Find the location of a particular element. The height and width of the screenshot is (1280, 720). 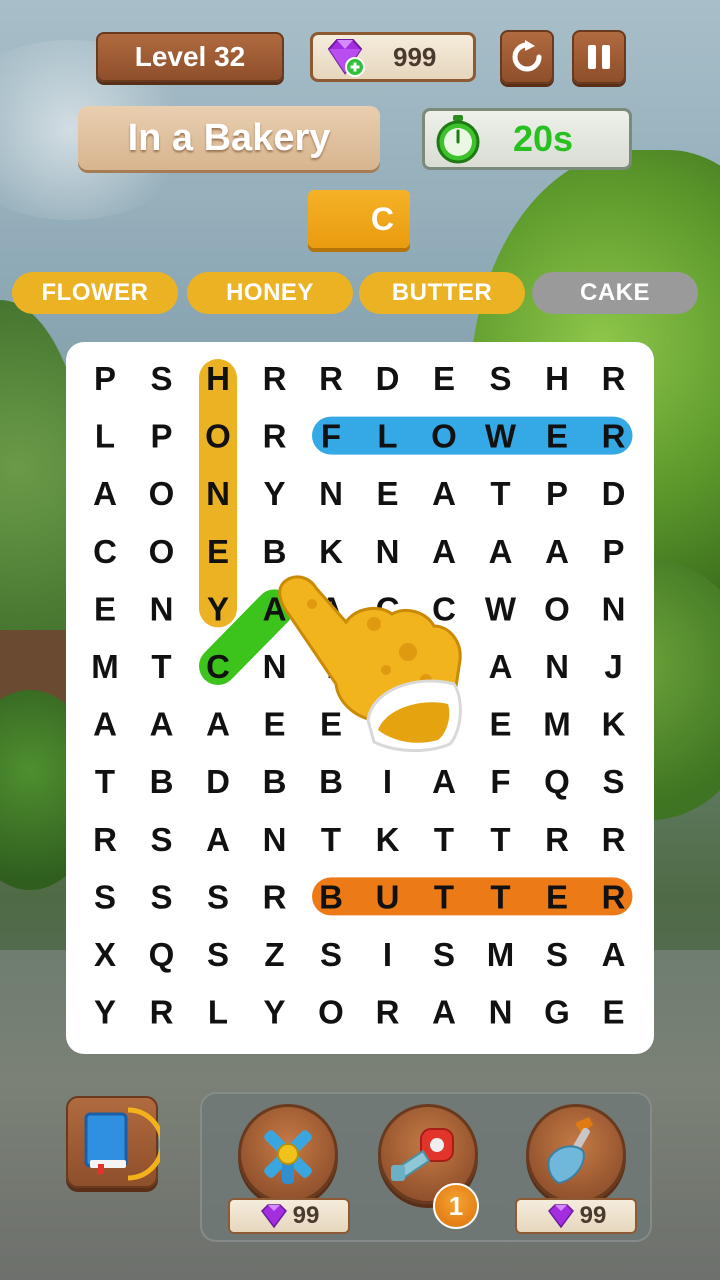

shovel-booster-button is located at coordinates (576, 1154).